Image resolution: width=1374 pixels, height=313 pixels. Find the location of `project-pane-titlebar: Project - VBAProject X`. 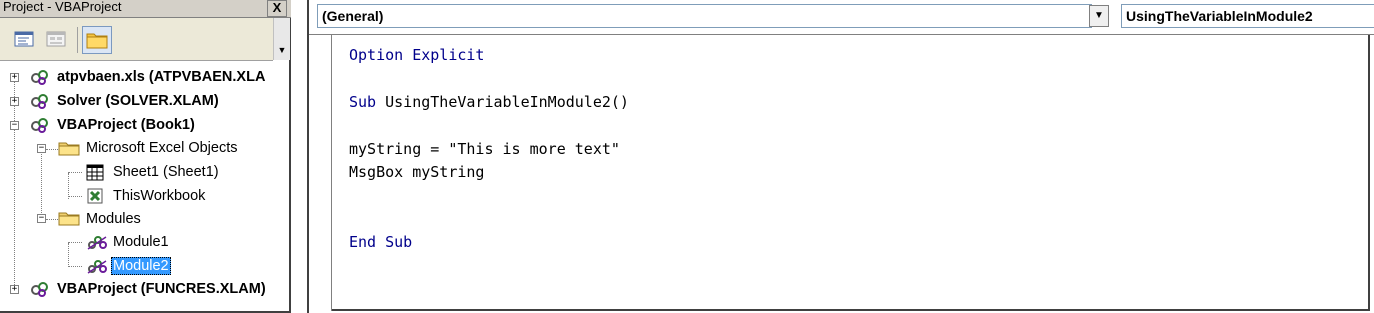

project-pane-titlebar: Project - VBAProject X is located at coordinates (145, 9).